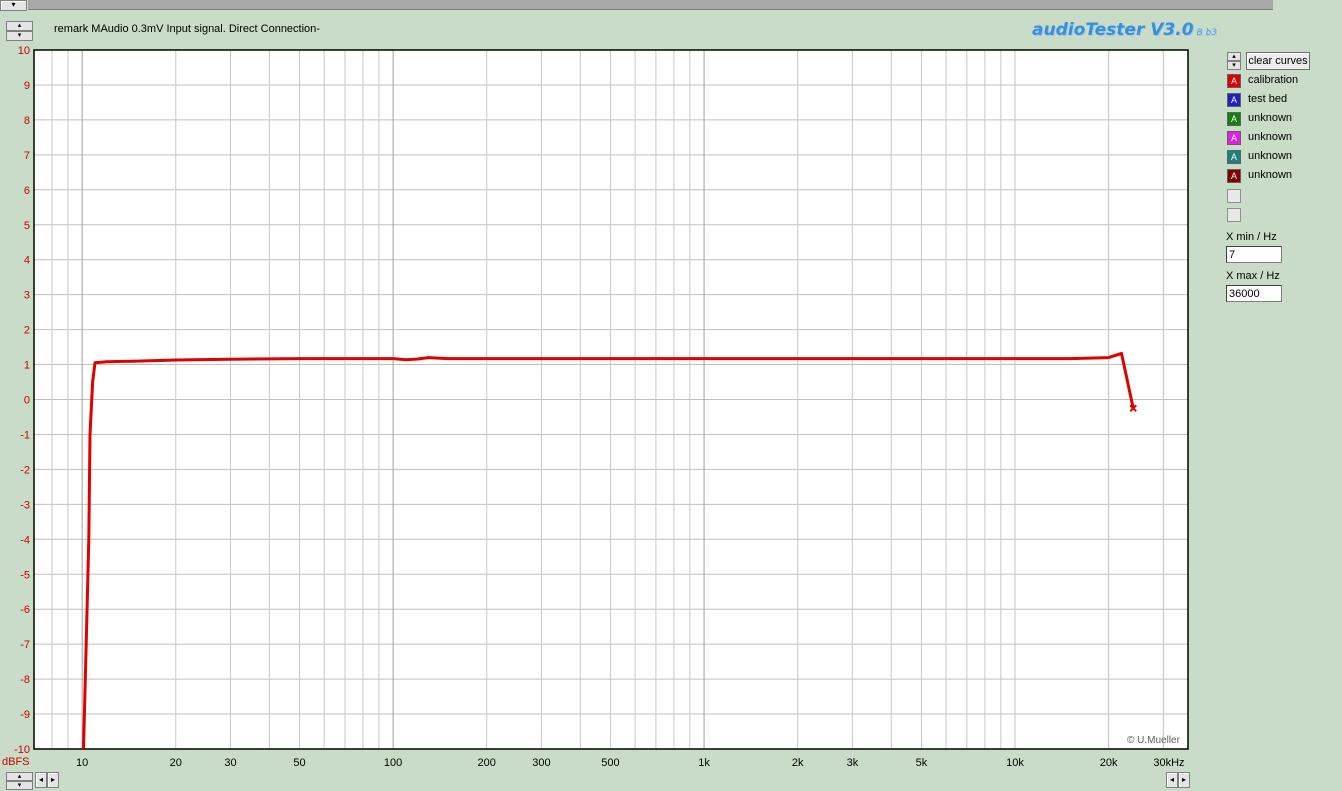 This screenshot has width=1342, height=791. Describe the element at coordinates (1168, 763) in the screenshot. I see `x-tick-label: 30kHz` at that location.